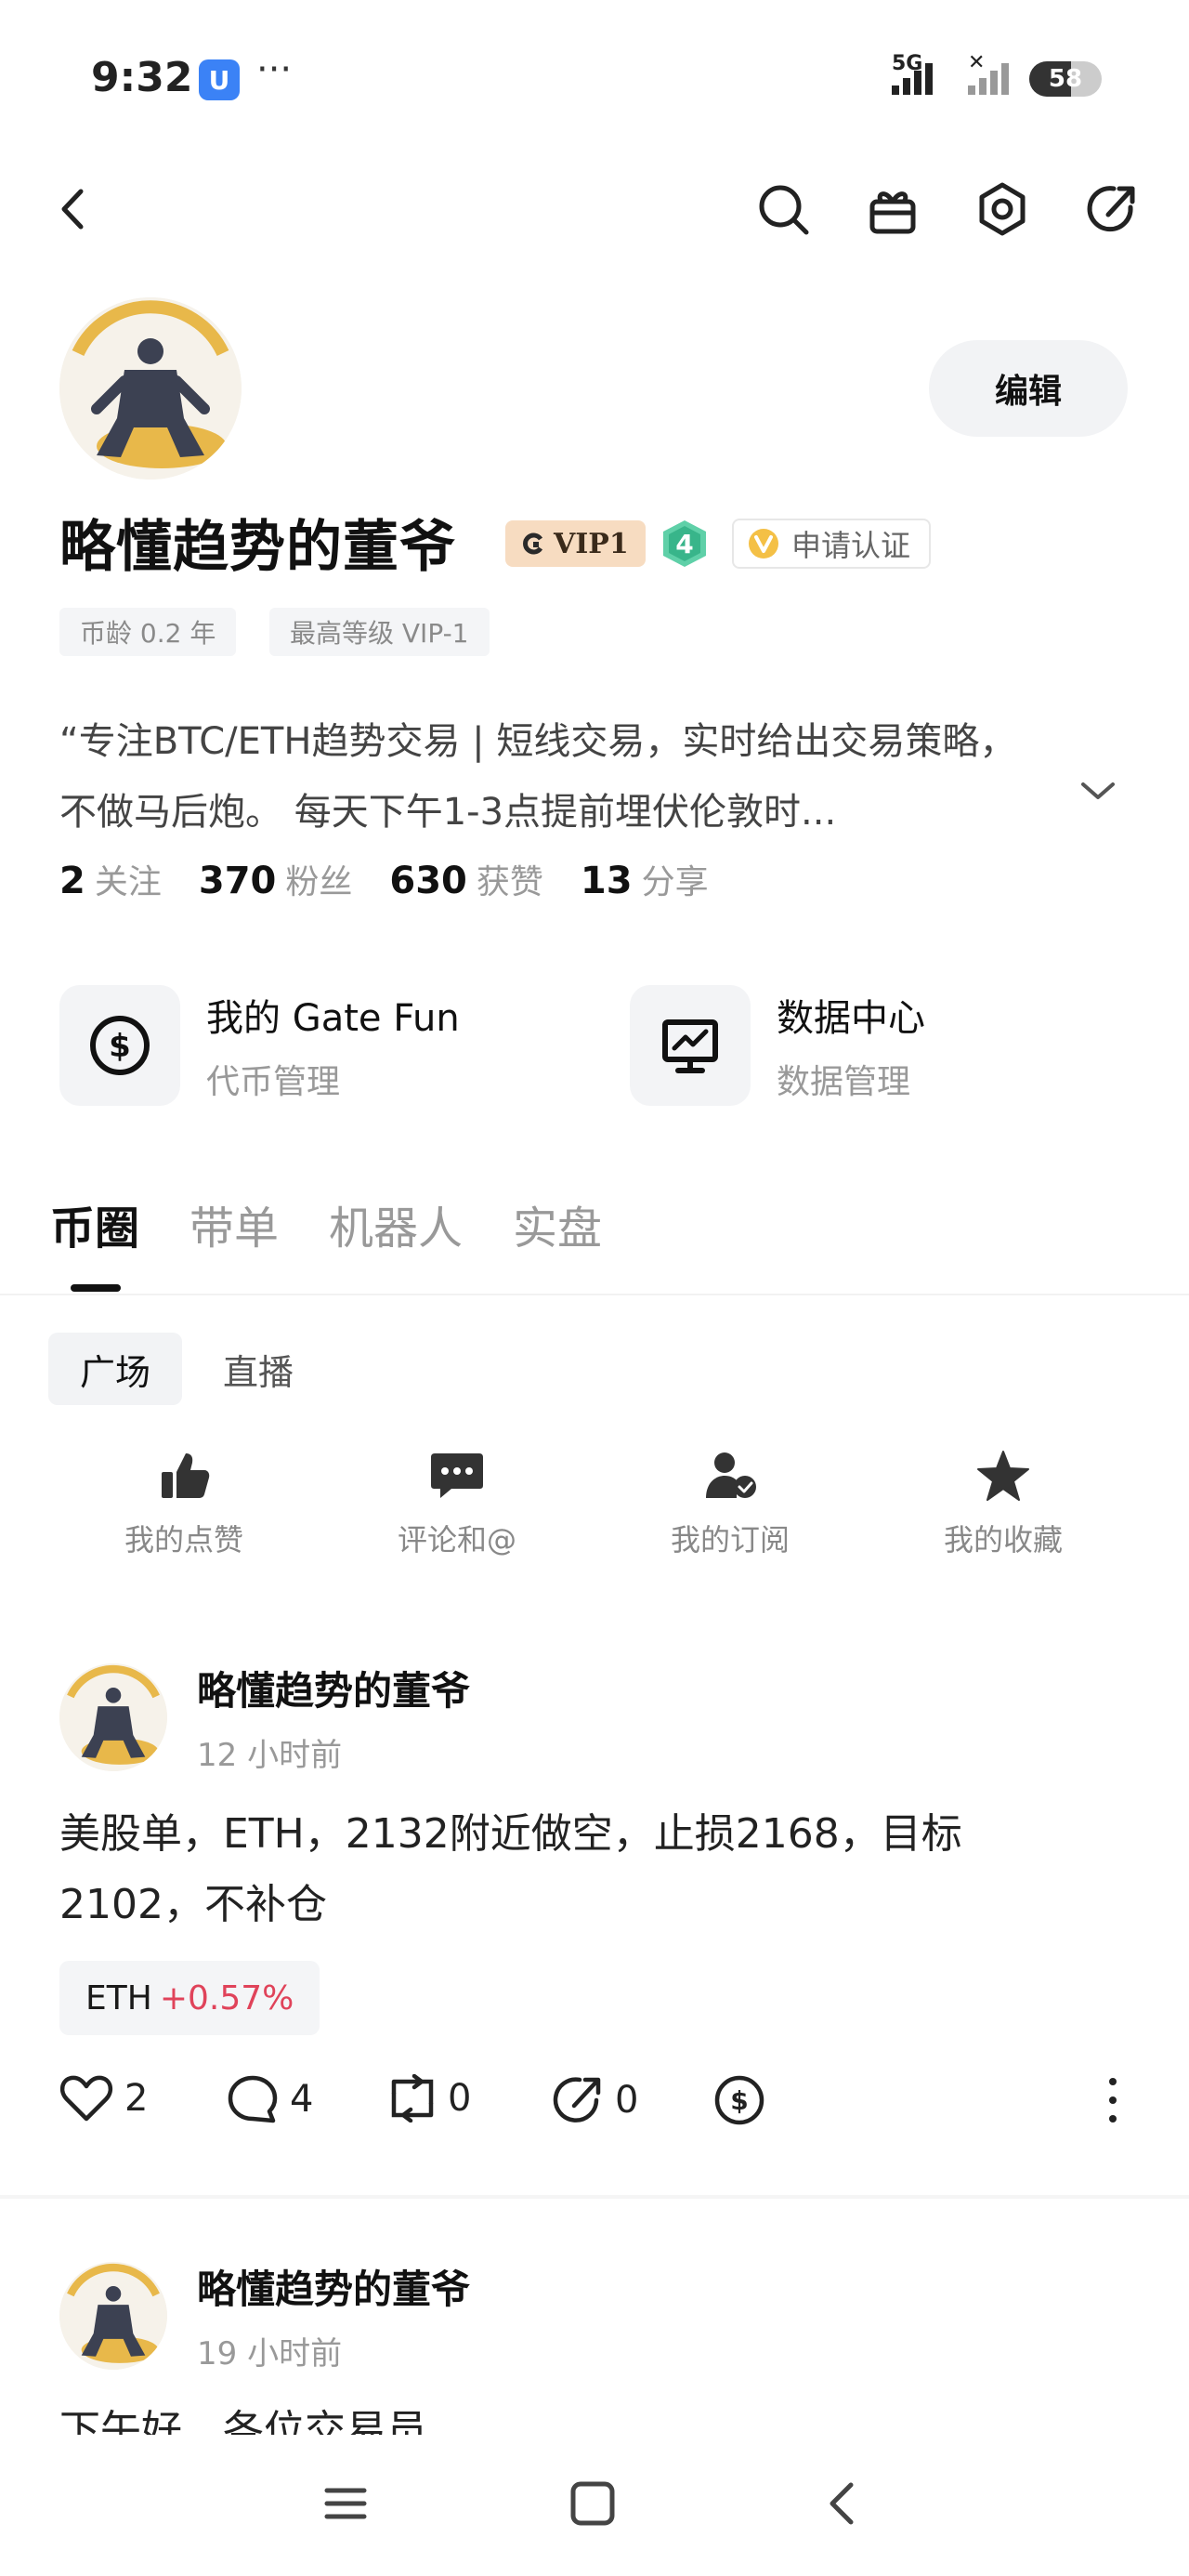  I want to click on repost-button: 0, so click(429, 2098).